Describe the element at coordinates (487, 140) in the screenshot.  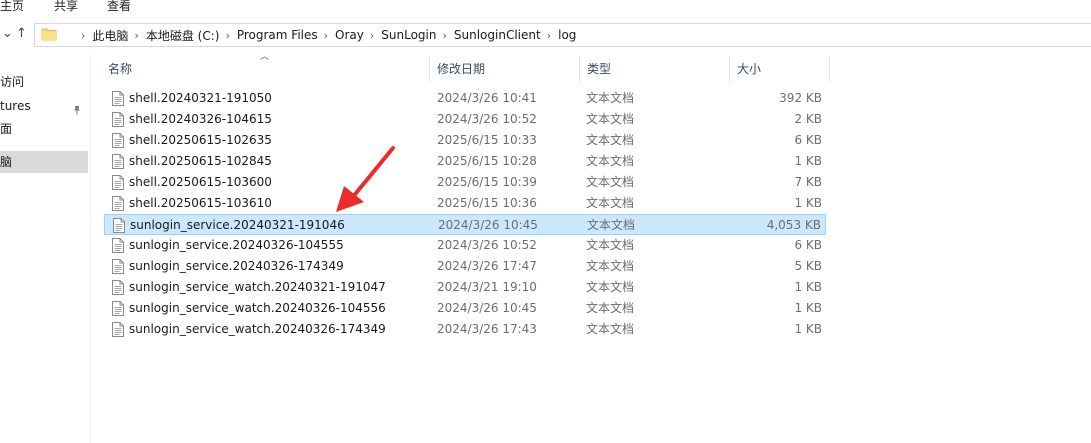
I see `file-date: 2025/6/15 10:33` at that location.